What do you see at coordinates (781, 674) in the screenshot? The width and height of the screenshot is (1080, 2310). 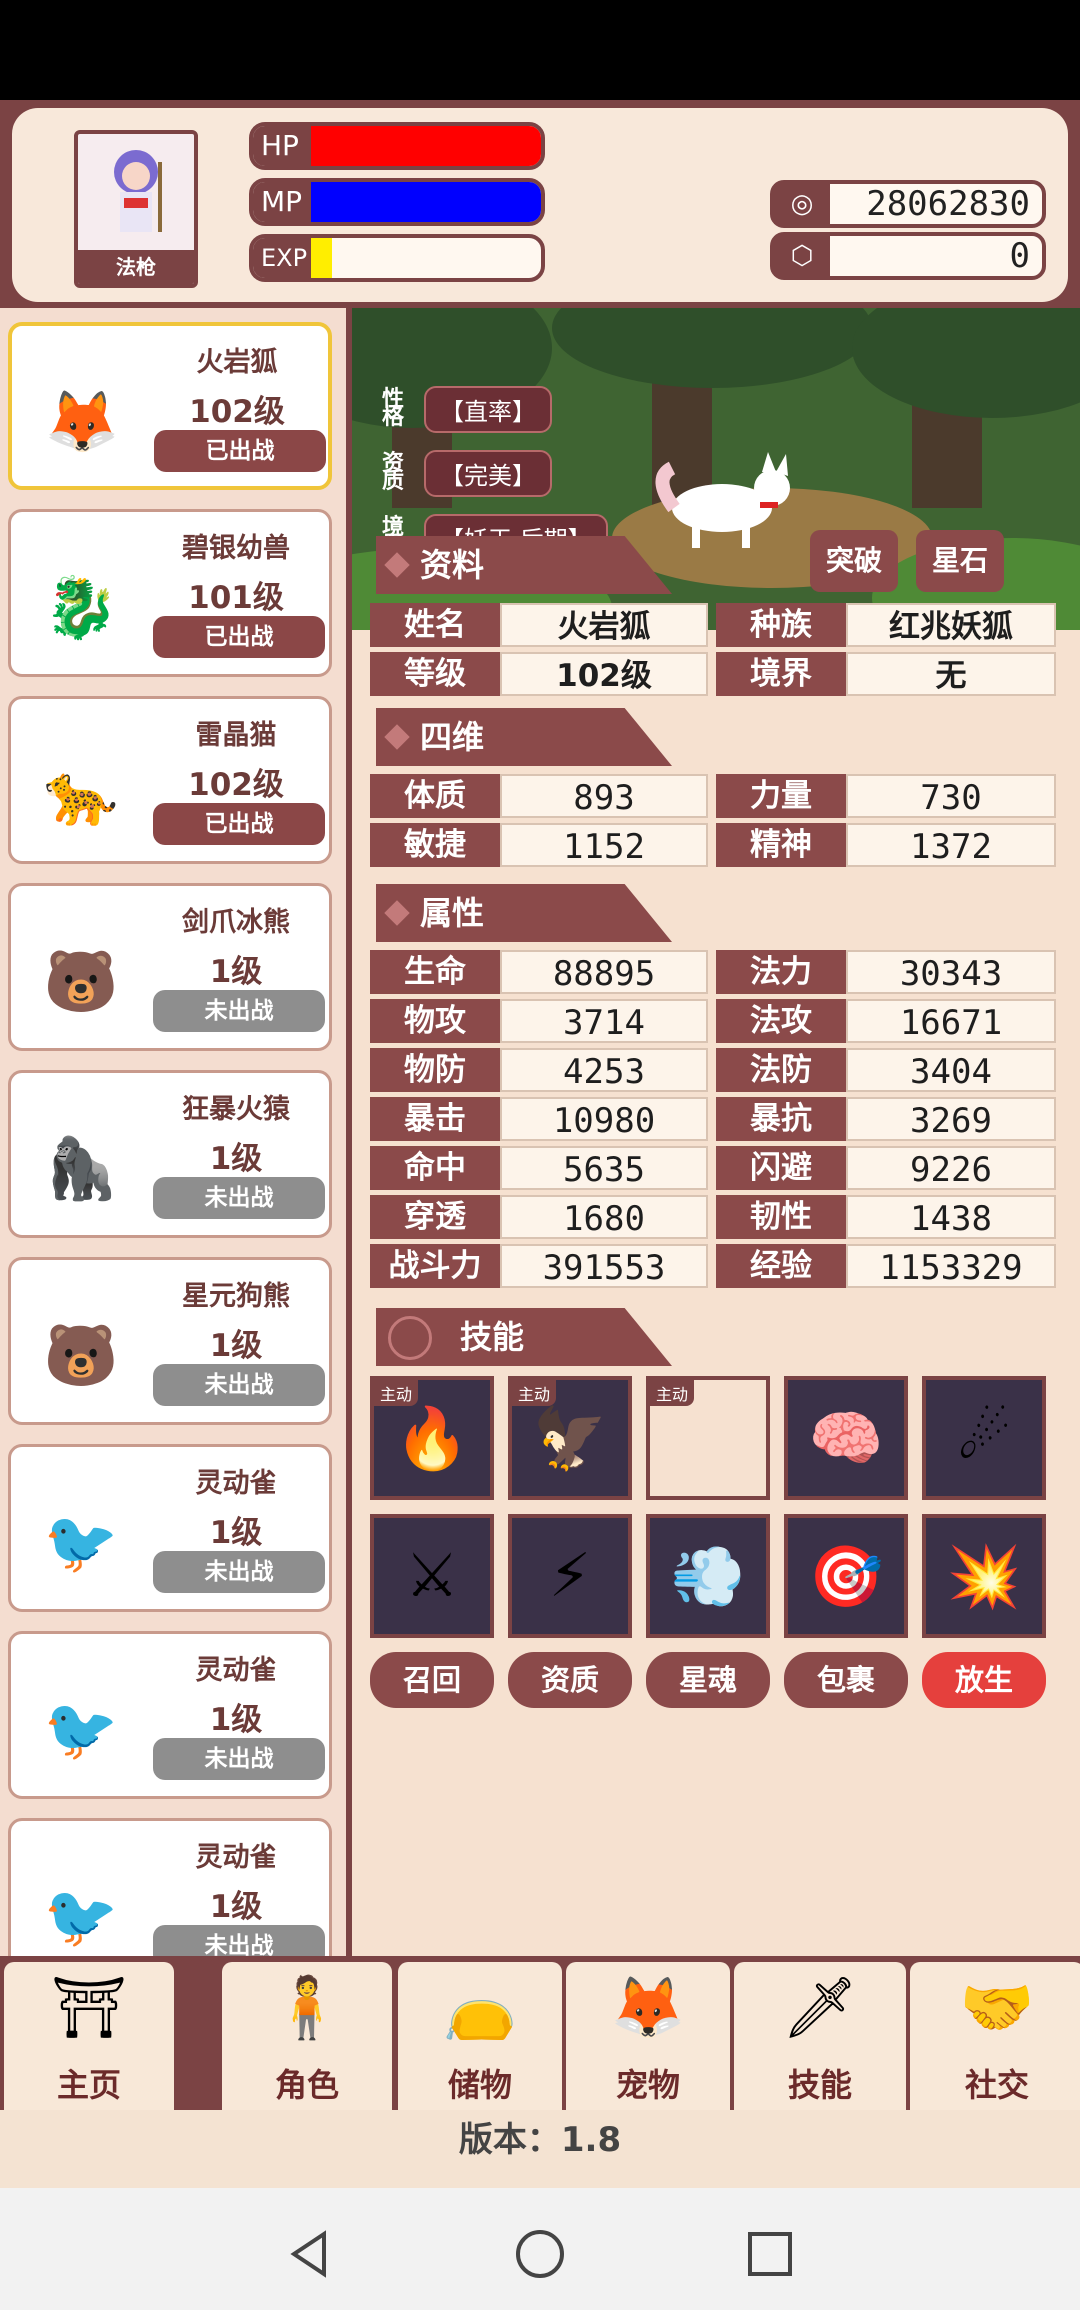 I see `stat-key: 境界` at bounding box center [781, 674].